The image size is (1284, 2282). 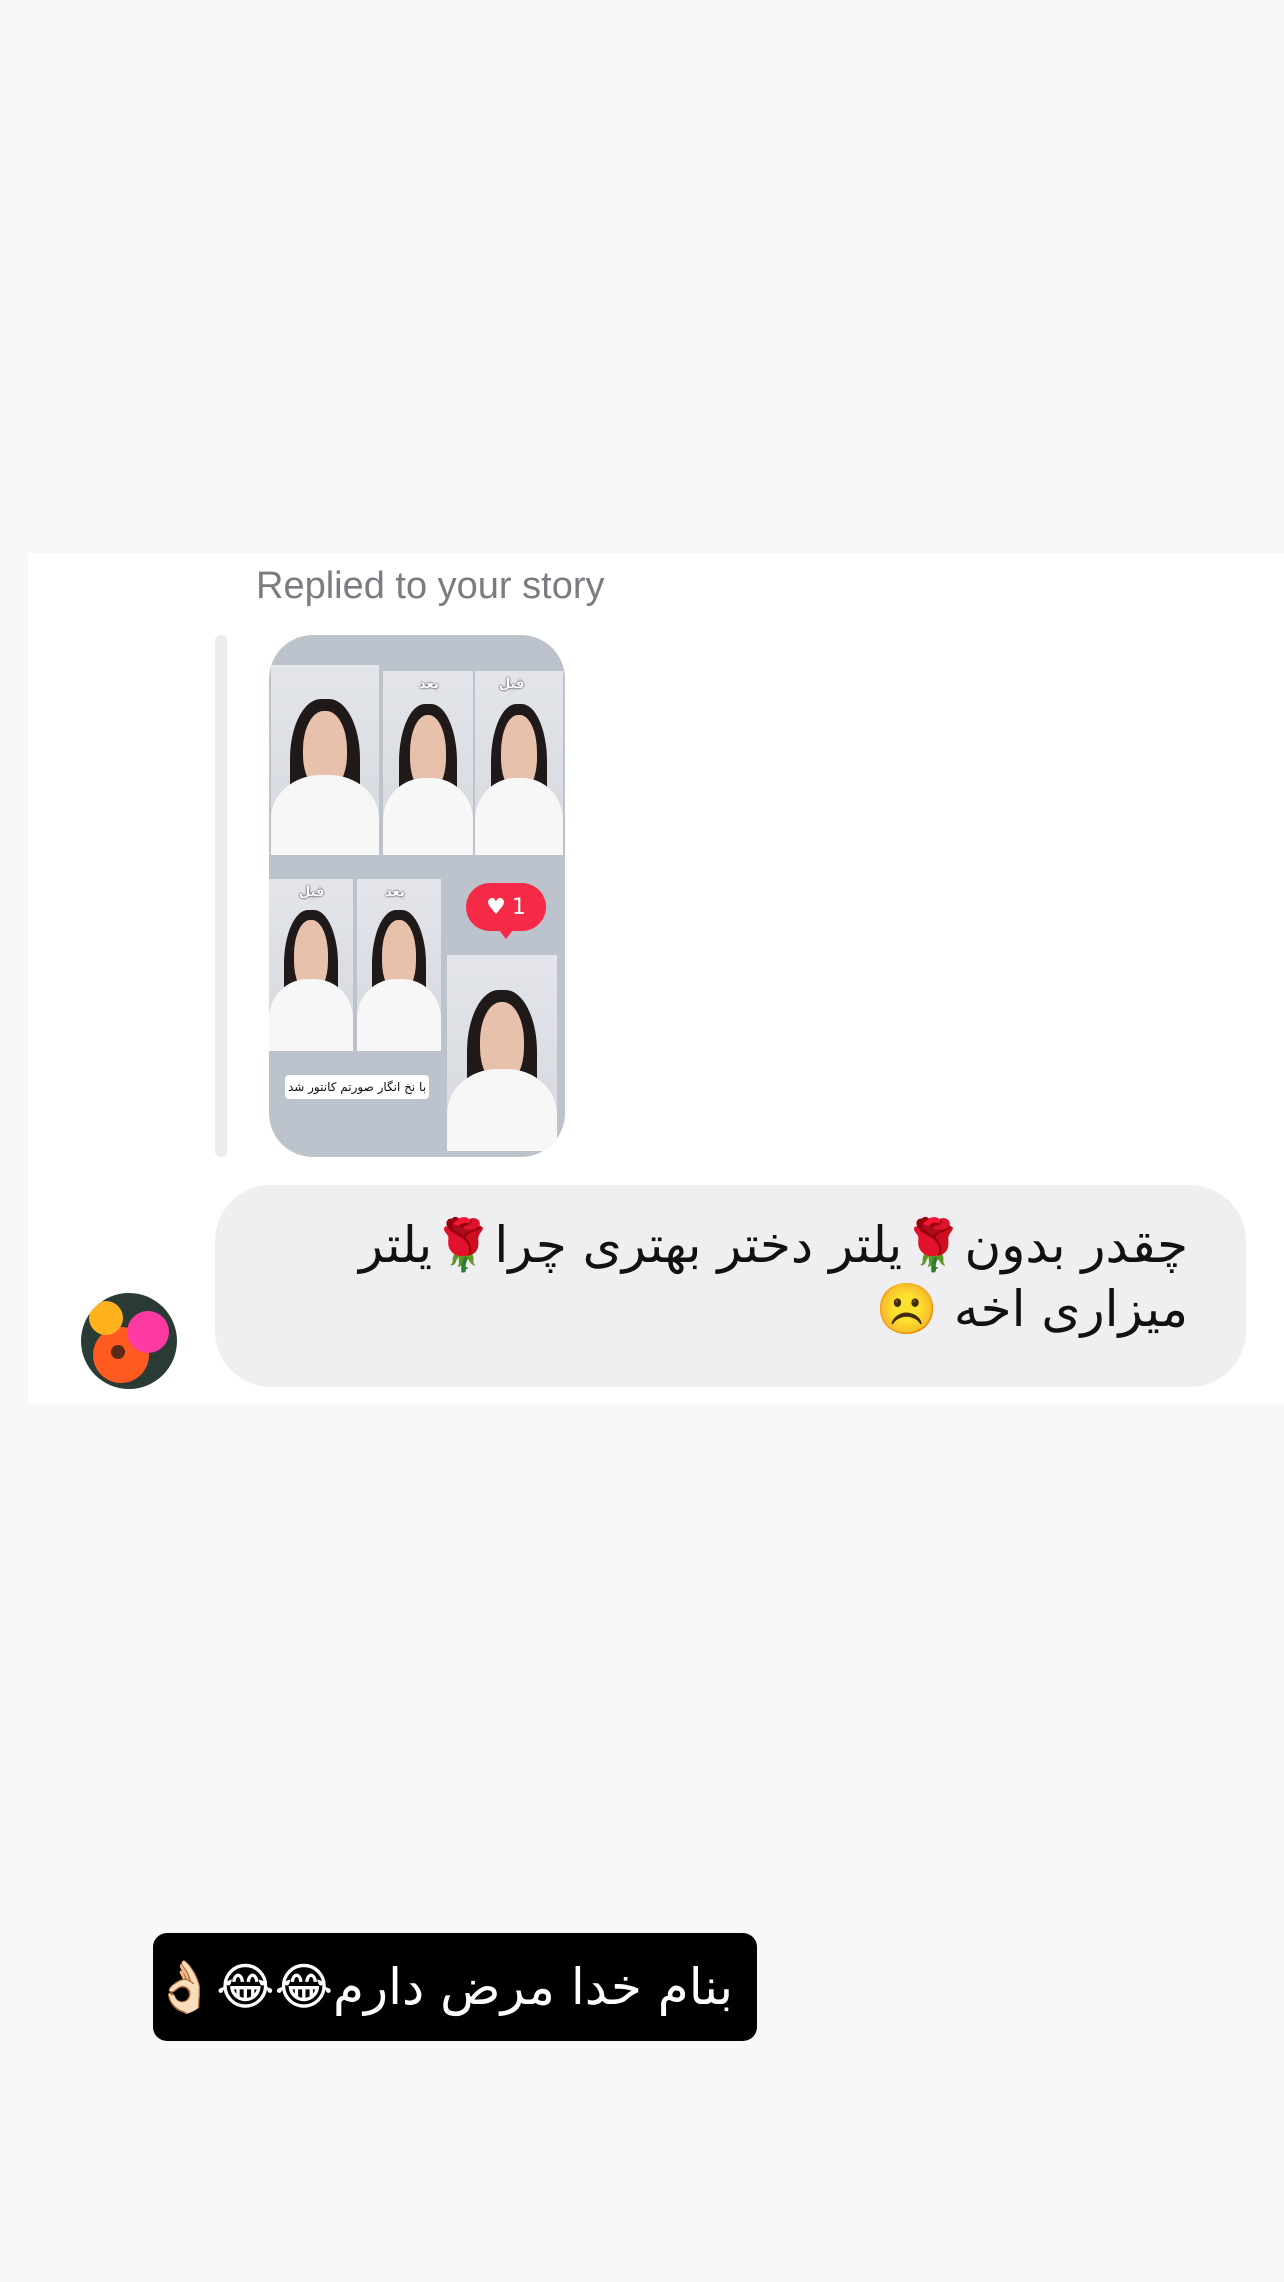 I want to click on story-caption: با نخ انگار صورتم کانتور شد, so click(x=357, y=1087).